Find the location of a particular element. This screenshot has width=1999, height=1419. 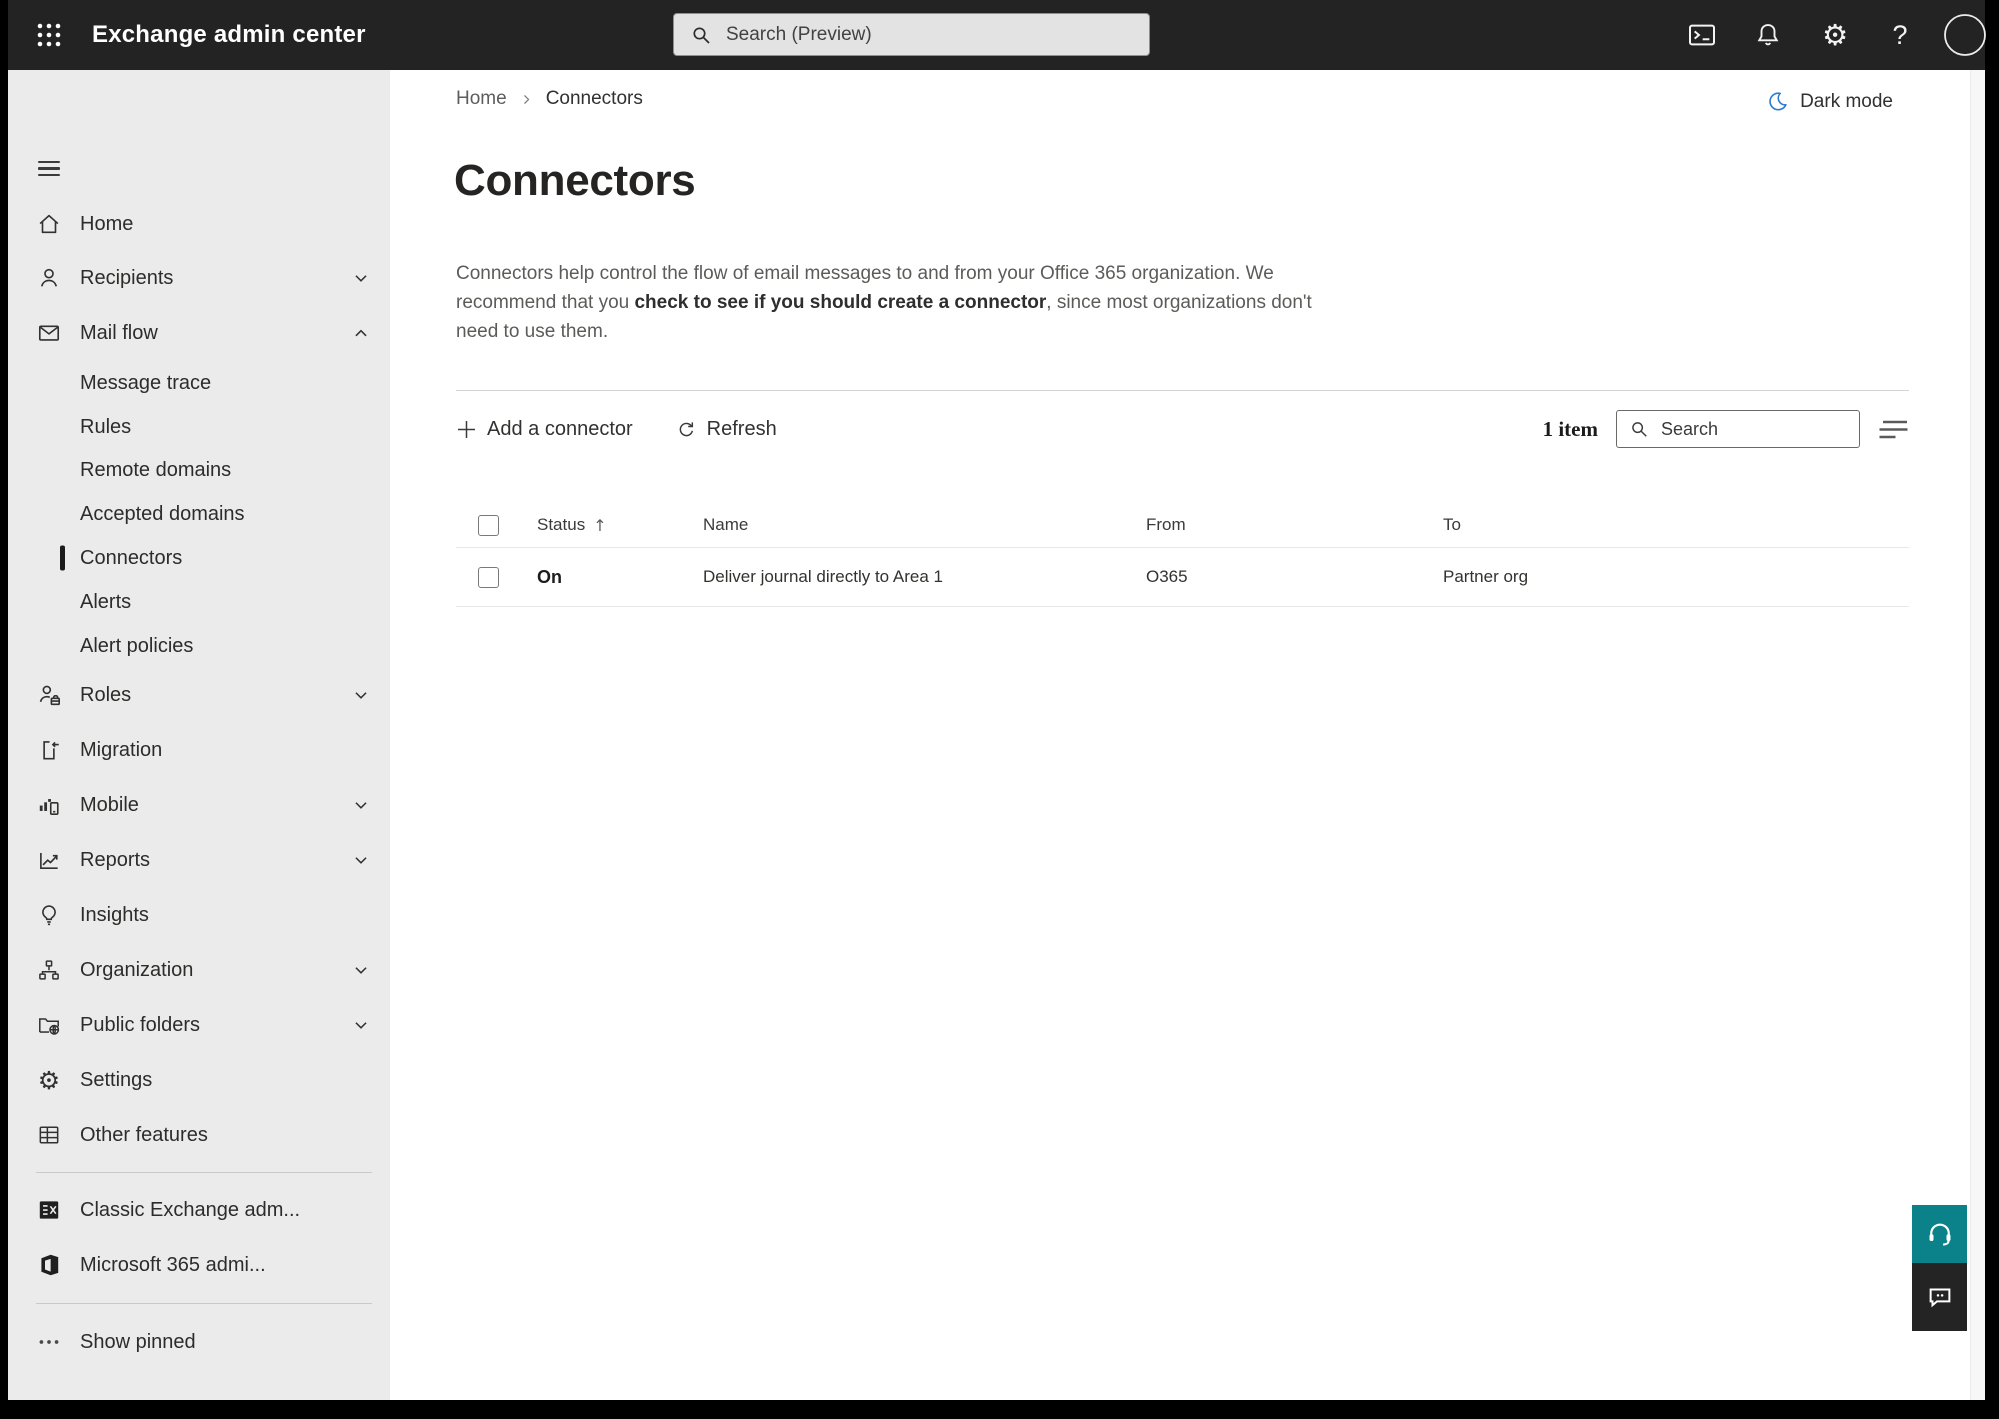

refresh-icon is located at coordinates (686, 429).